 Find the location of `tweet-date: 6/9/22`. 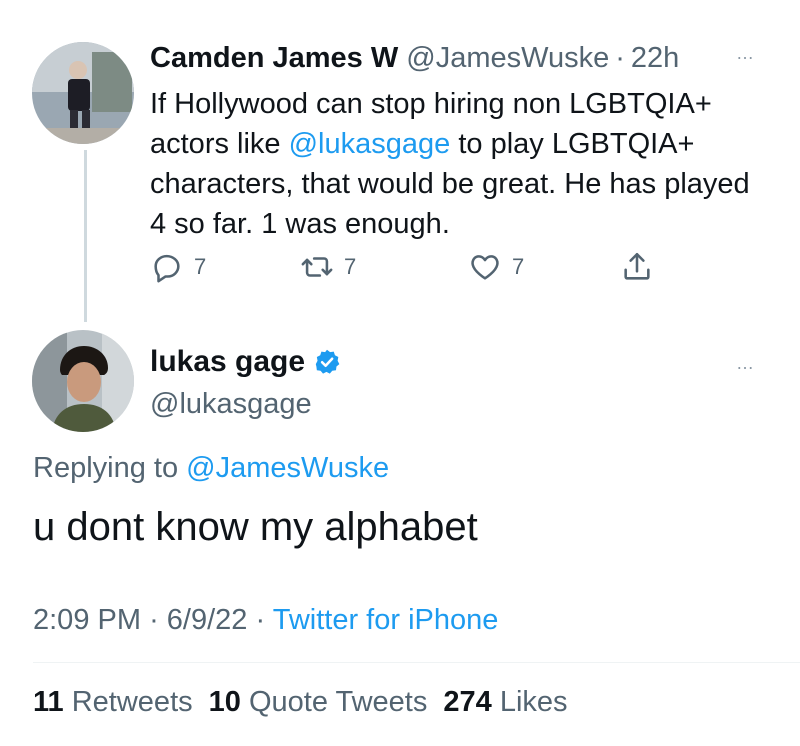

tweet-date: 6/9/22 is located at coordinates (207, 620).